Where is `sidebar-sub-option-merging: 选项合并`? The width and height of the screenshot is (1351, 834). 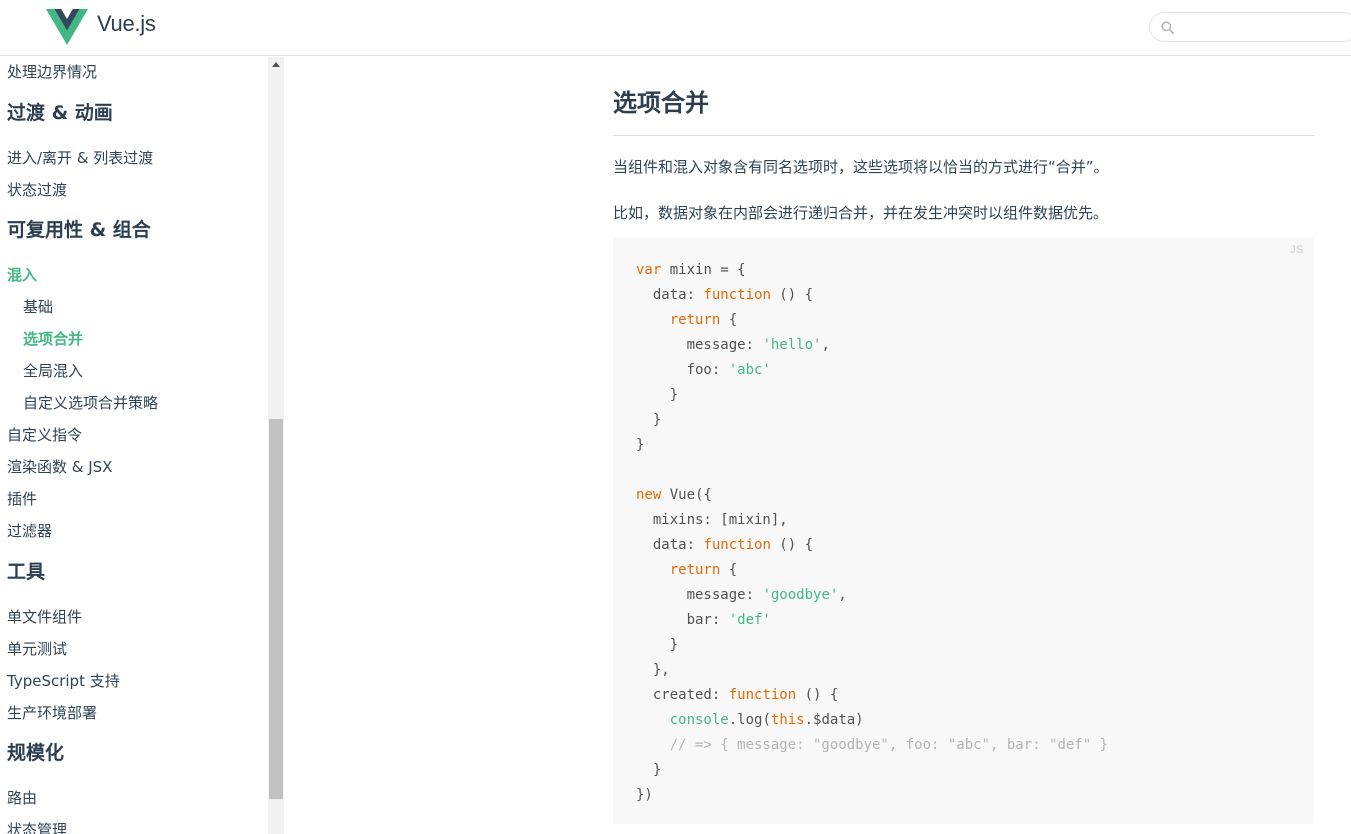
sidebar-sub-option-merging: 选项合并 is located at coordinates (53, 339).